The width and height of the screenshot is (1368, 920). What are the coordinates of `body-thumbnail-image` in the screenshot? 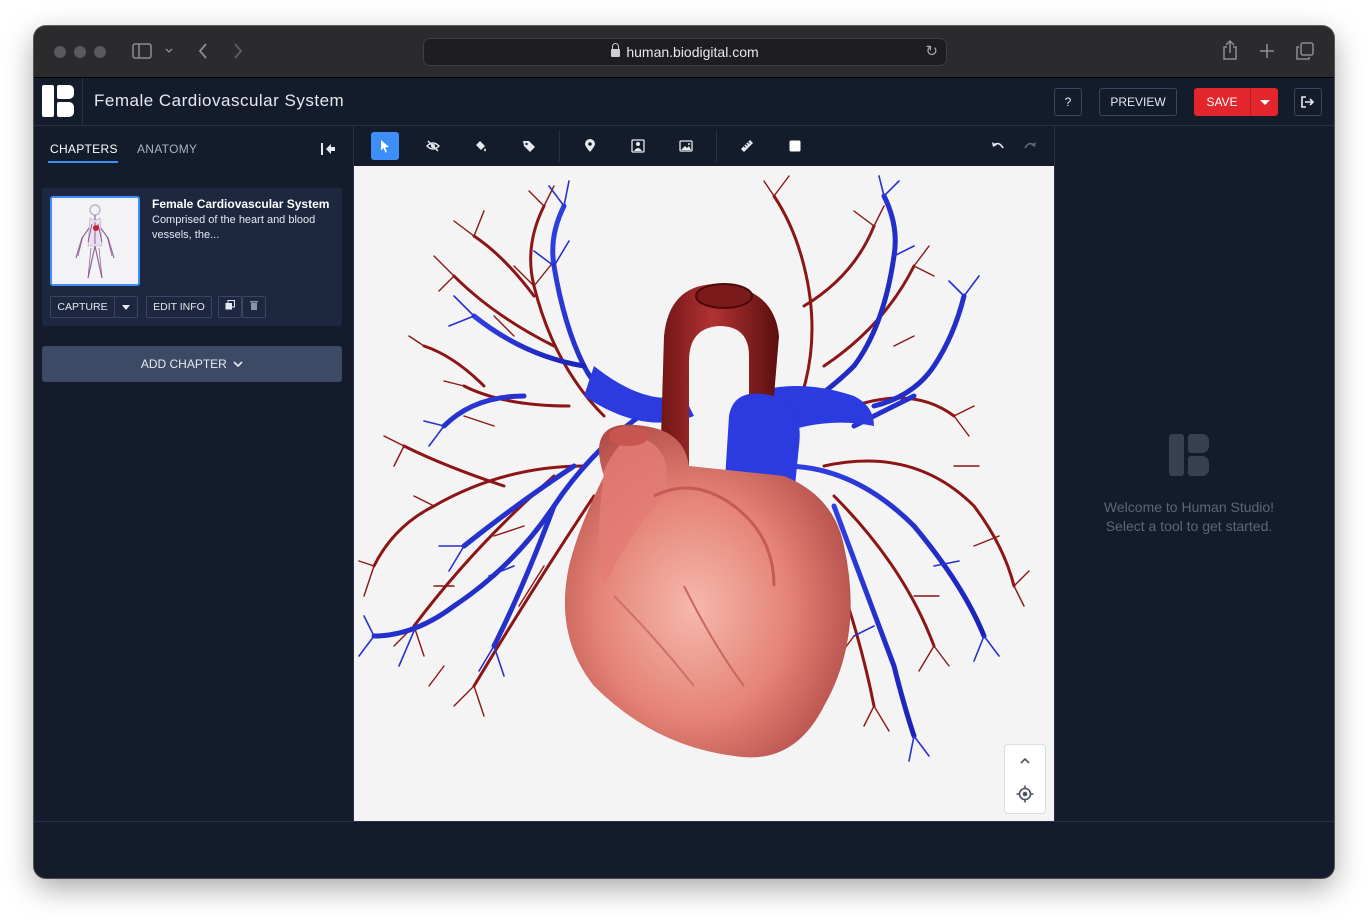 It's located at (95, 241).